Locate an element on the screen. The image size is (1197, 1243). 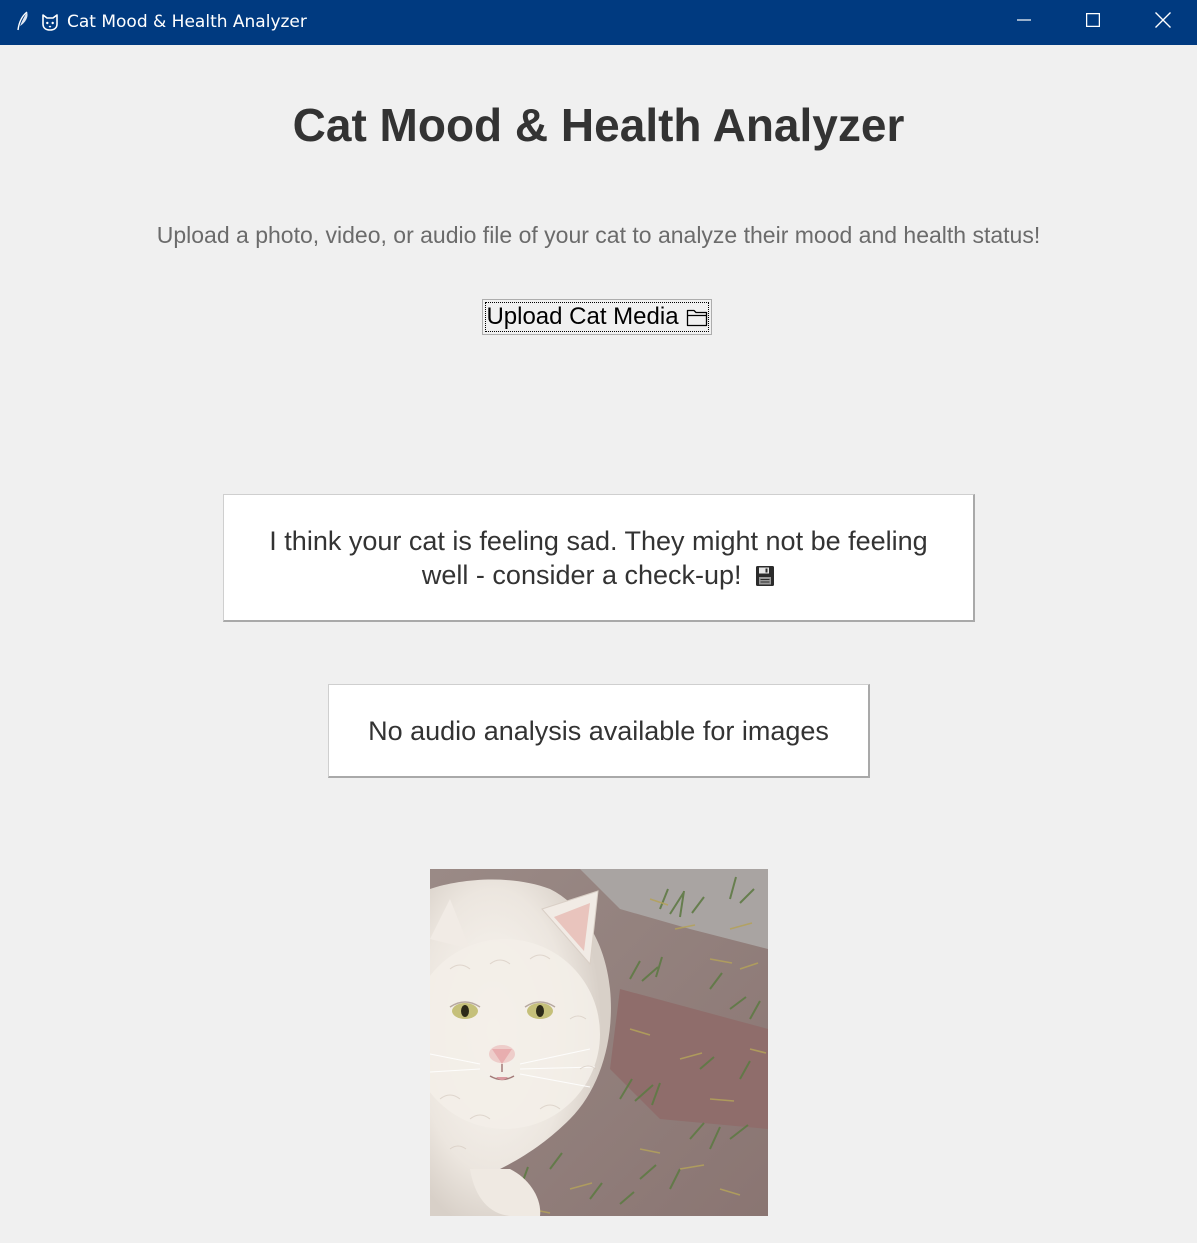
window-title: Cat Mood & Health Analyzer is located at coordinates (187, 22).